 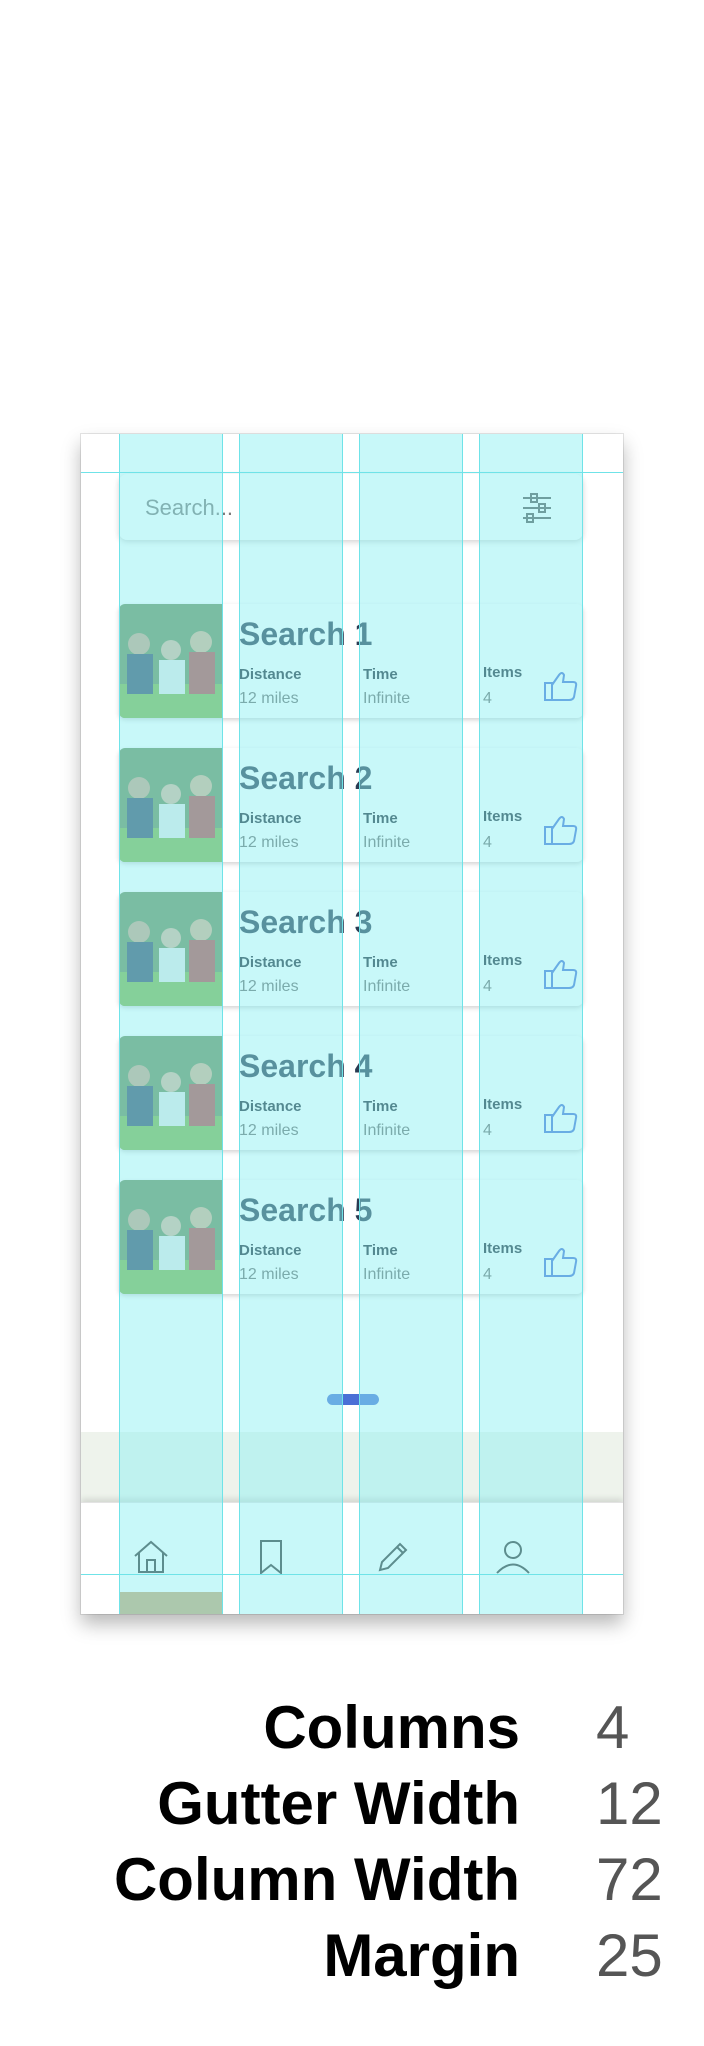 I want to click on spec-row-columns: Columns 4, so click(x=352, y=1728).